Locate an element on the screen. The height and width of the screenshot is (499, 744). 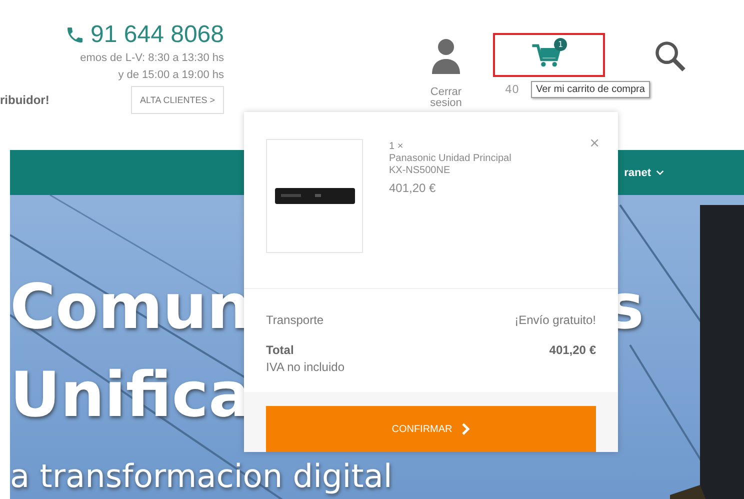
cart-amount: 40 is located at coordinates (512, 89).